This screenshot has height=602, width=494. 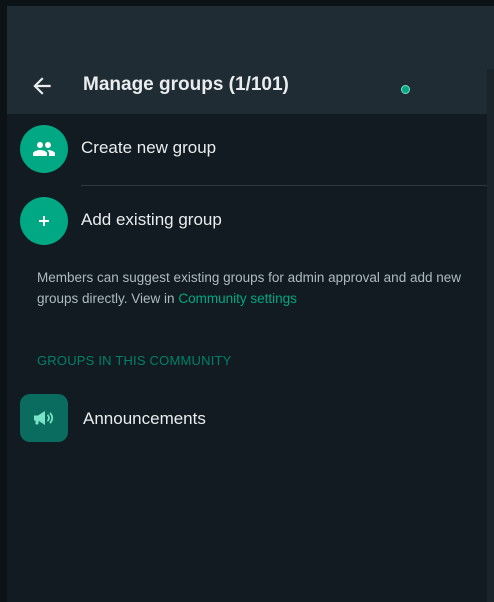 I want to click on back-button, so click(x=42, y=86).